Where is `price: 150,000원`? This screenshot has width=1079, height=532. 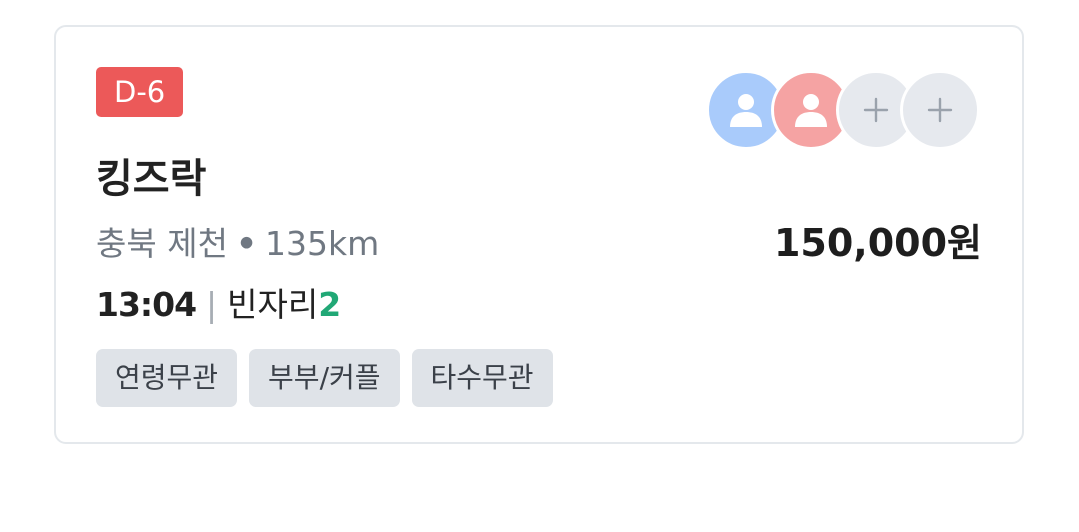
price: 150,000원 is located at coordinates (877, 243).